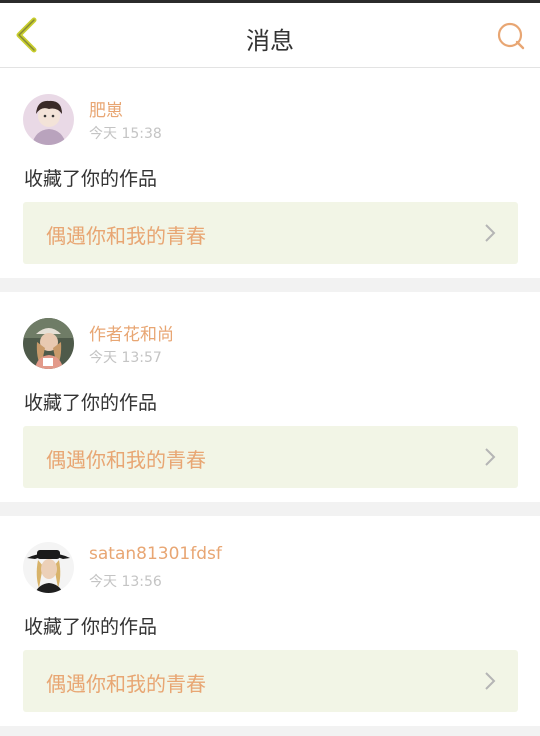 Image resolution: width=540 pixels, height=736 pixels. I want to click on user-name: satan81301fdsf, so click(155, 554).